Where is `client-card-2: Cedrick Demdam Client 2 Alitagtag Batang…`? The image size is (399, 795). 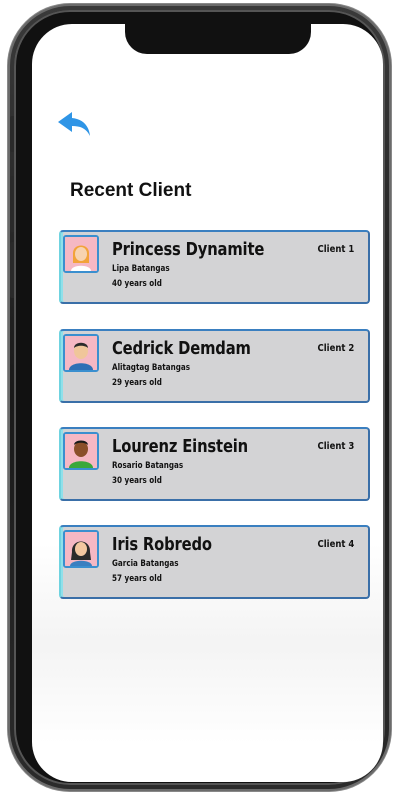
client-card-2: Cedrick Demdam Client 2 Alitagtag Batang… is located at coordinates (214, 366).